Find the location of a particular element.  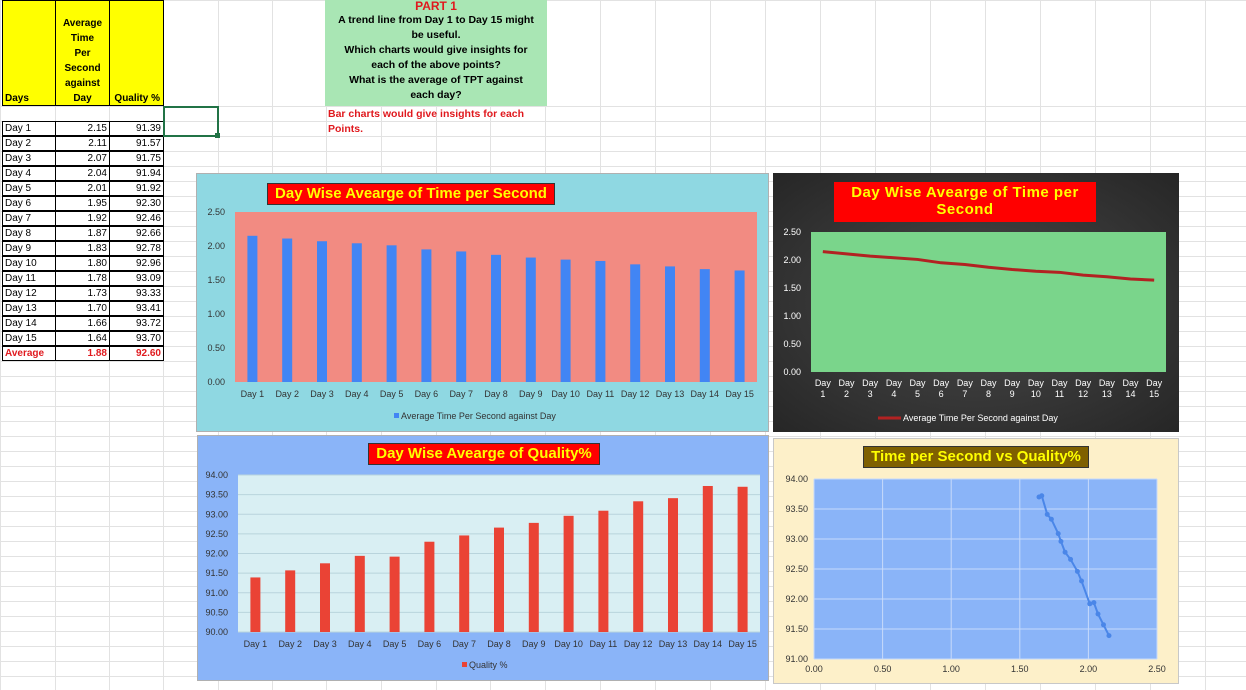

table-cell-average-label: Average is located at coordinates (29, 353).